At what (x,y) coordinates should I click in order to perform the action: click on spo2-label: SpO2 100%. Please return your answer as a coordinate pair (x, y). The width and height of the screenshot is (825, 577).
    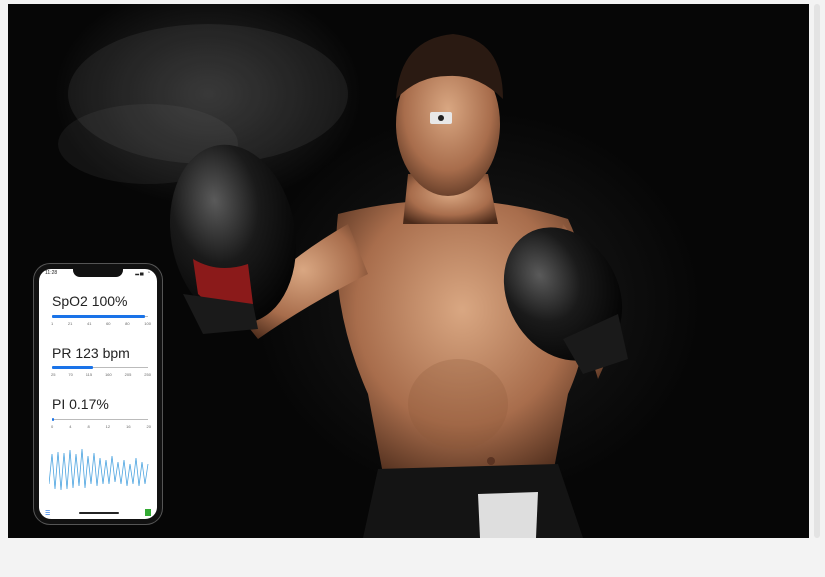
    Looking at the image, I should click on (90, 301).